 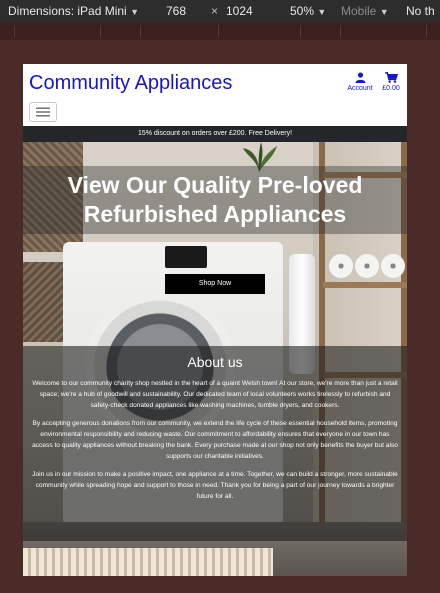 What do you see at coordinates (360, 88) in the screenshot?
I see `account-label: Account` at bounding box center [360, 88].